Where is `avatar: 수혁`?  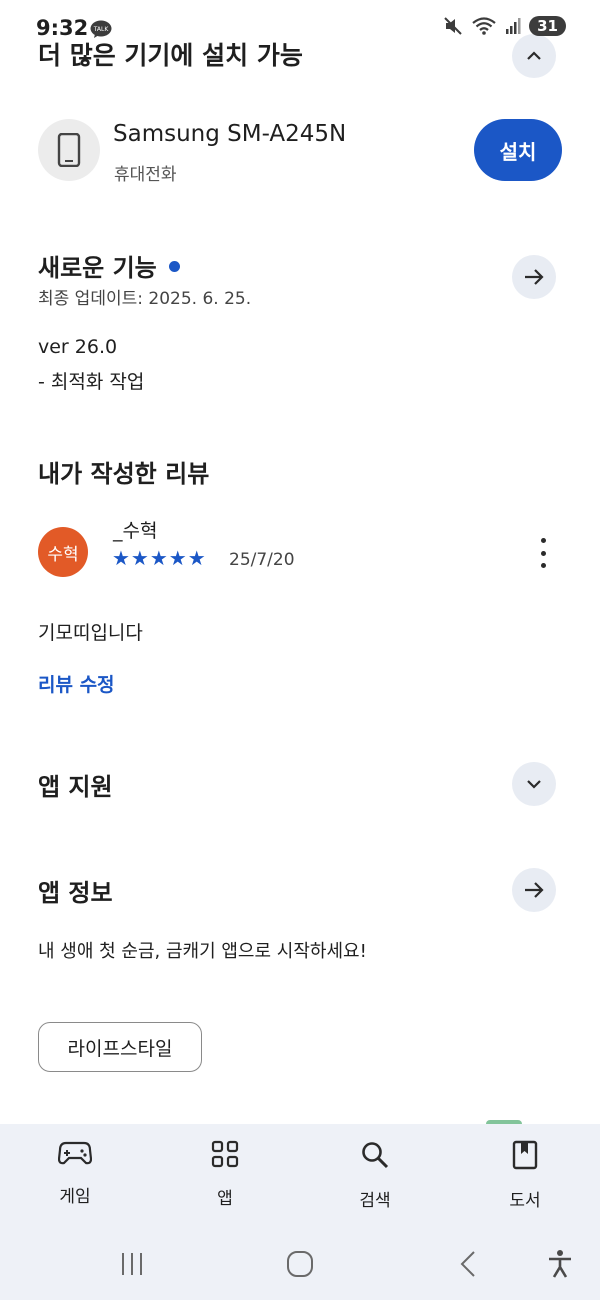
avatar: 수혁 is located at coordinates (63, 552).